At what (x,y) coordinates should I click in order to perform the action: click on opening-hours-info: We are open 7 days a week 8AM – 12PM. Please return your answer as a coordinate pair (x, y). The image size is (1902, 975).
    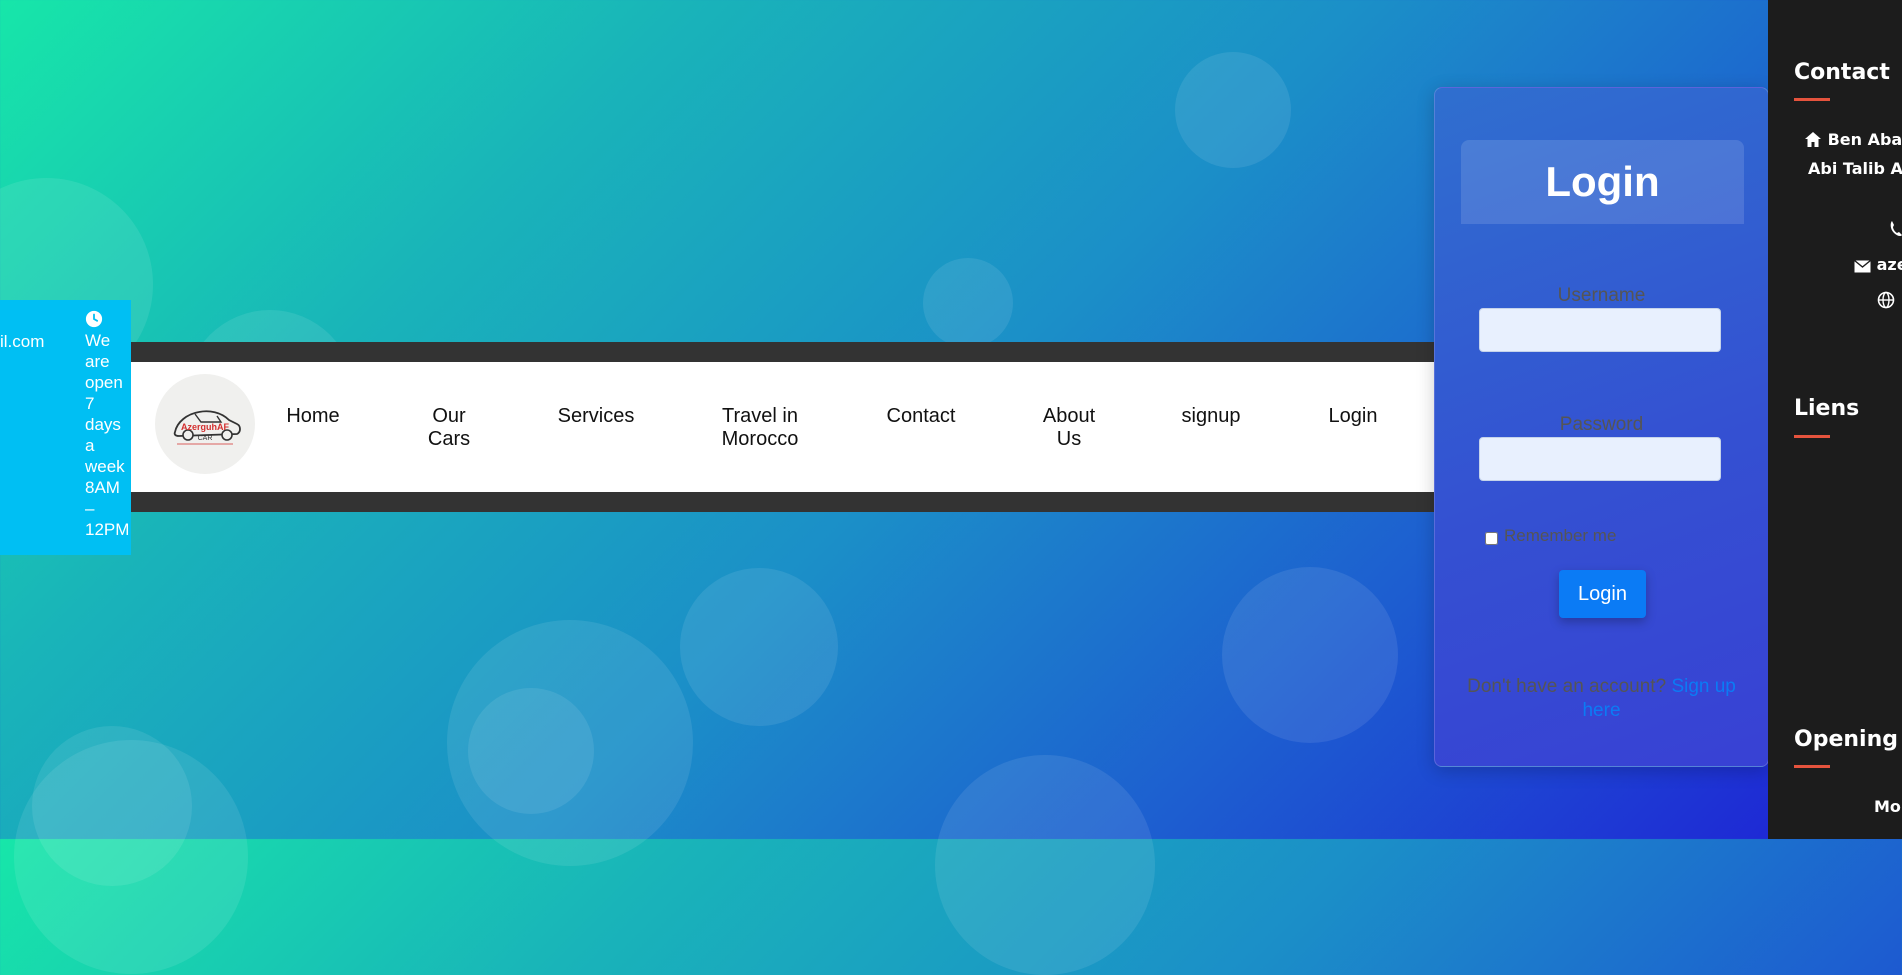
    Looking at the image, I should click on (108, 425).